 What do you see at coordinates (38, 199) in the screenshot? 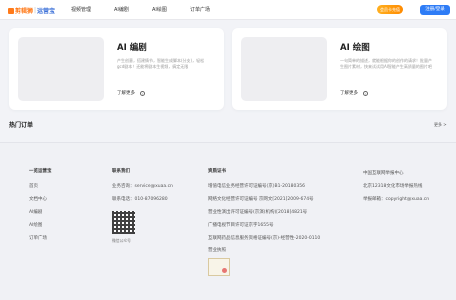
I see `footer-link-docs: 文档中心` at bounding box center [38, 199].